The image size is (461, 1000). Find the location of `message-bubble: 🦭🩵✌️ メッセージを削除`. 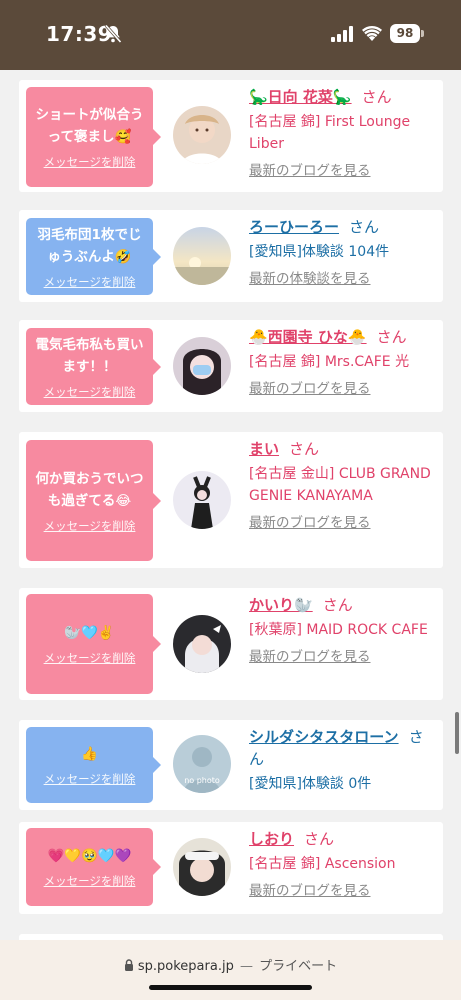

message-bubble: 🦭🩵✌️ メッセージを削除 is located at coordinates (93, 644).